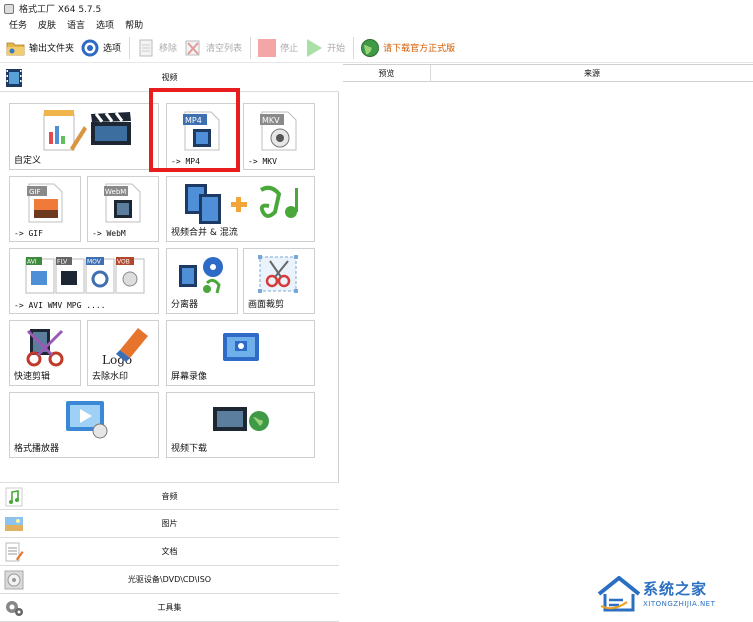 This screenshot has height=622, width=753. Describe the element at coordinates (60, 10) in the screenshot. I see `window-title: 格式工厂 X64 5.7.5` at that location.